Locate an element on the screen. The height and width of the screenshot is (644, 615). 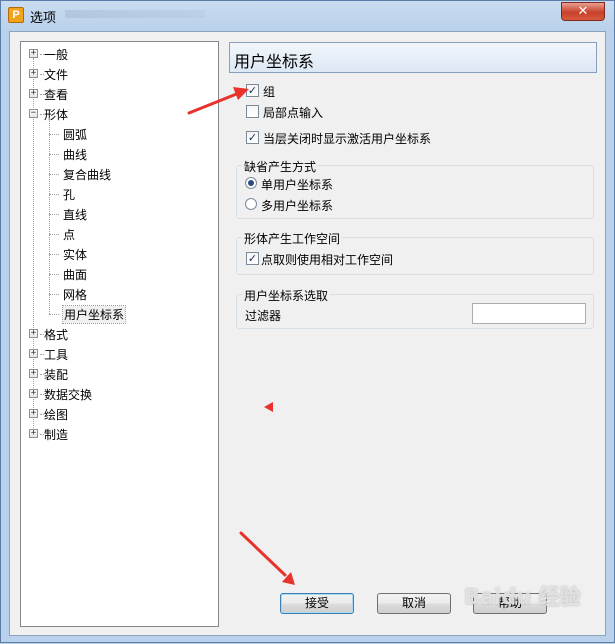
filter-input is located at coordinates (529, 313).